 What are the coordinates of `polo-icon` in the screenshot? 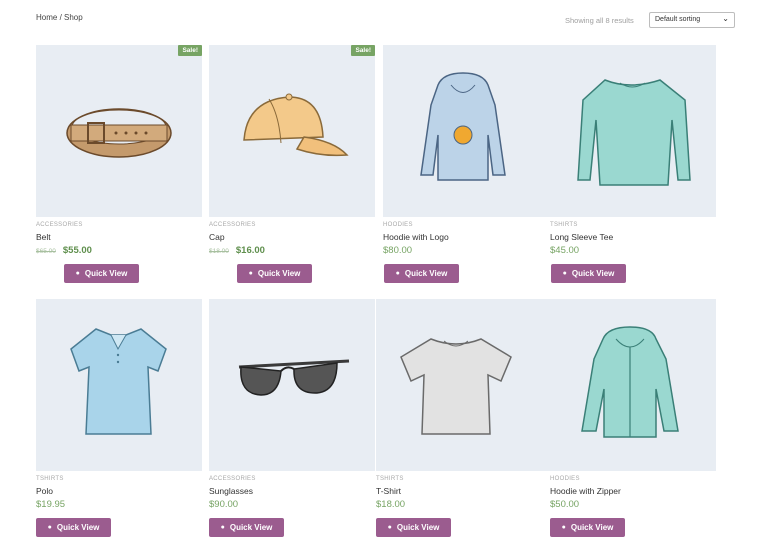 It's located at (118, 381).